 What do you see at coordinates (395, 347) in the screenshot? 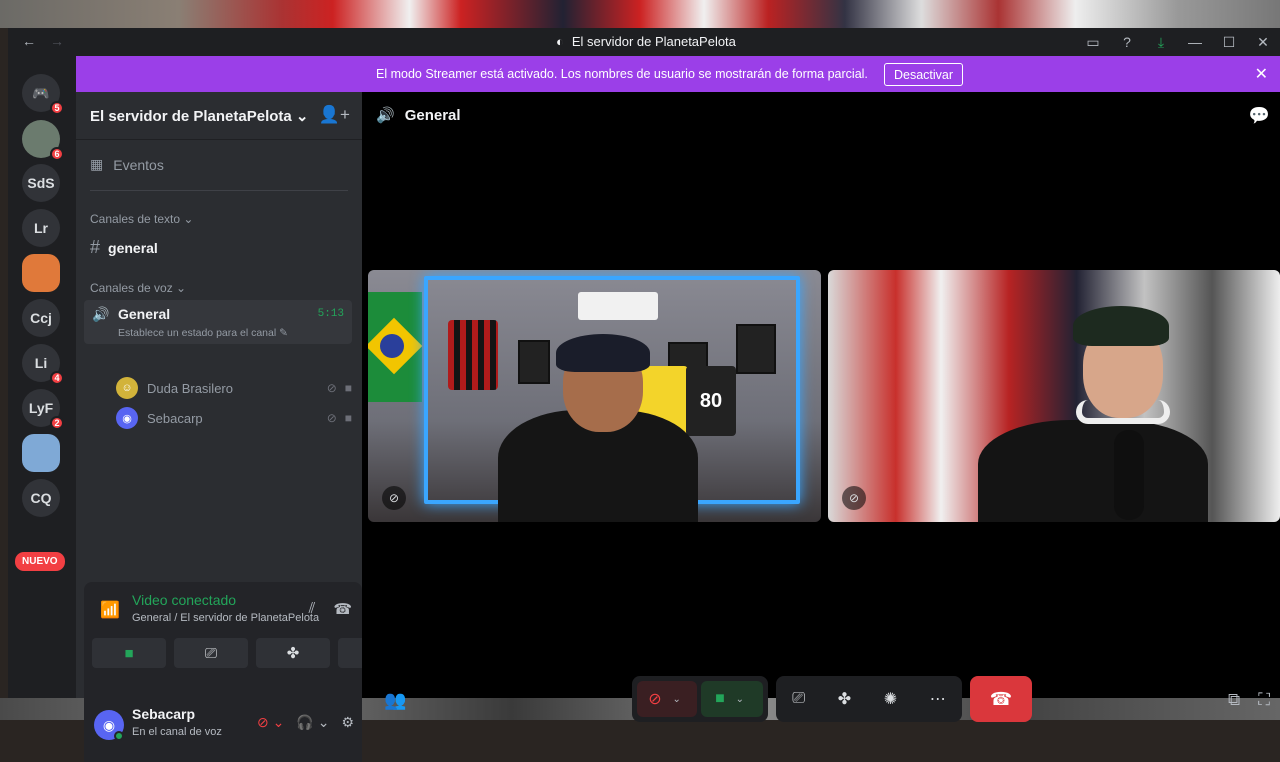
I see `brazil-flag` at bounding box center [395, 347].